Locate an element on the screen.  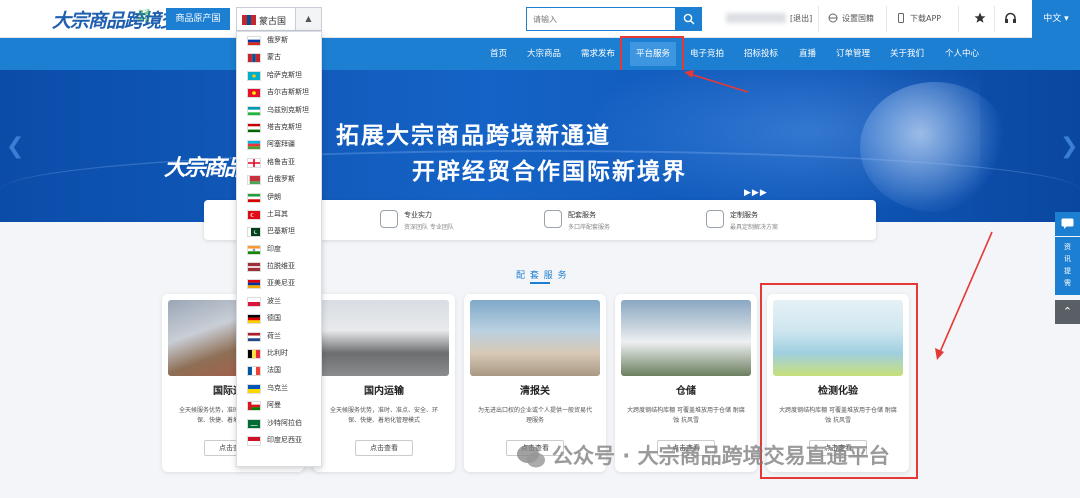
feature-sub: 多口岸配套服务 is located at coordinates (589, 227).